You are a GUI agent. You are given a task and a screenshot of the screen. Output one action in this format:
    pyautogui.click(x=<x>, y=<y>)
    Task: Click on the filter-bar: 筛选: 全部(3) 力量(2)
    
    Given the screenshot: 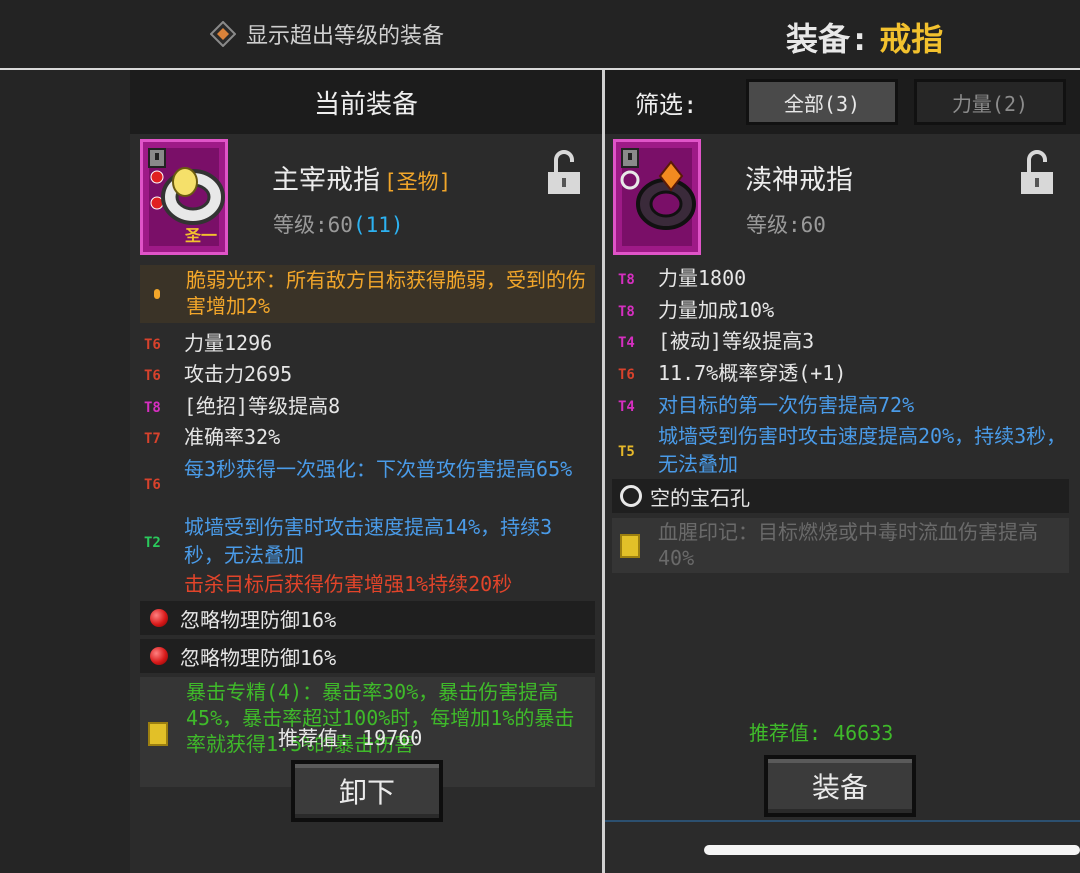 What is the action you would take?
    pyautogui.click(x=842, y=102)
    